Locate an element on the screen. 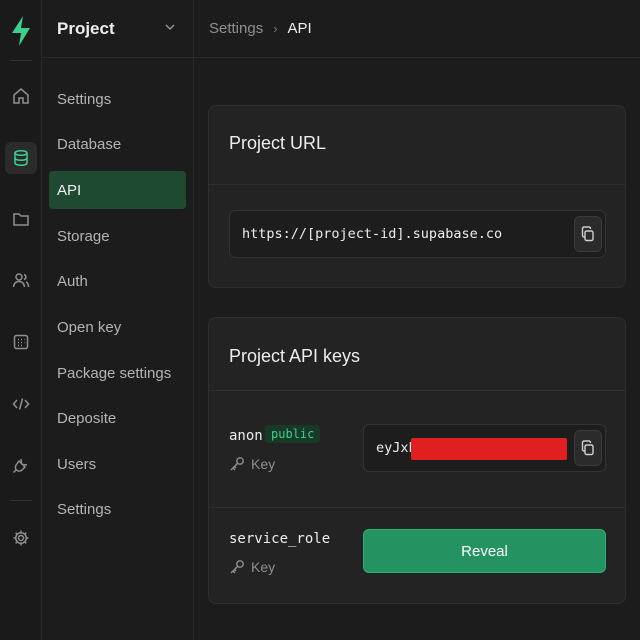  icon-rail is located at coordinates (21, 320).